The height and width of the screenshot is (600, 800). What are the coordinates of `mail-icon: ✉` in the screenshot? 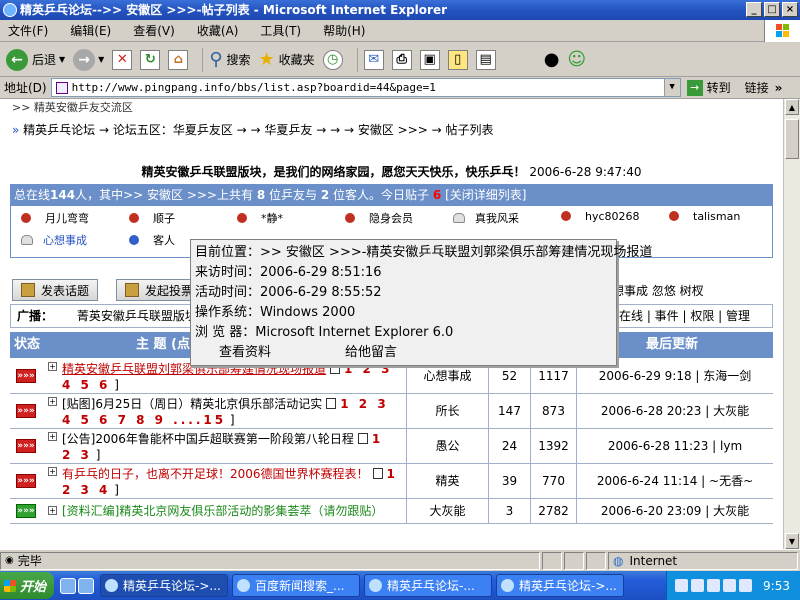 It's located at (373, 59).